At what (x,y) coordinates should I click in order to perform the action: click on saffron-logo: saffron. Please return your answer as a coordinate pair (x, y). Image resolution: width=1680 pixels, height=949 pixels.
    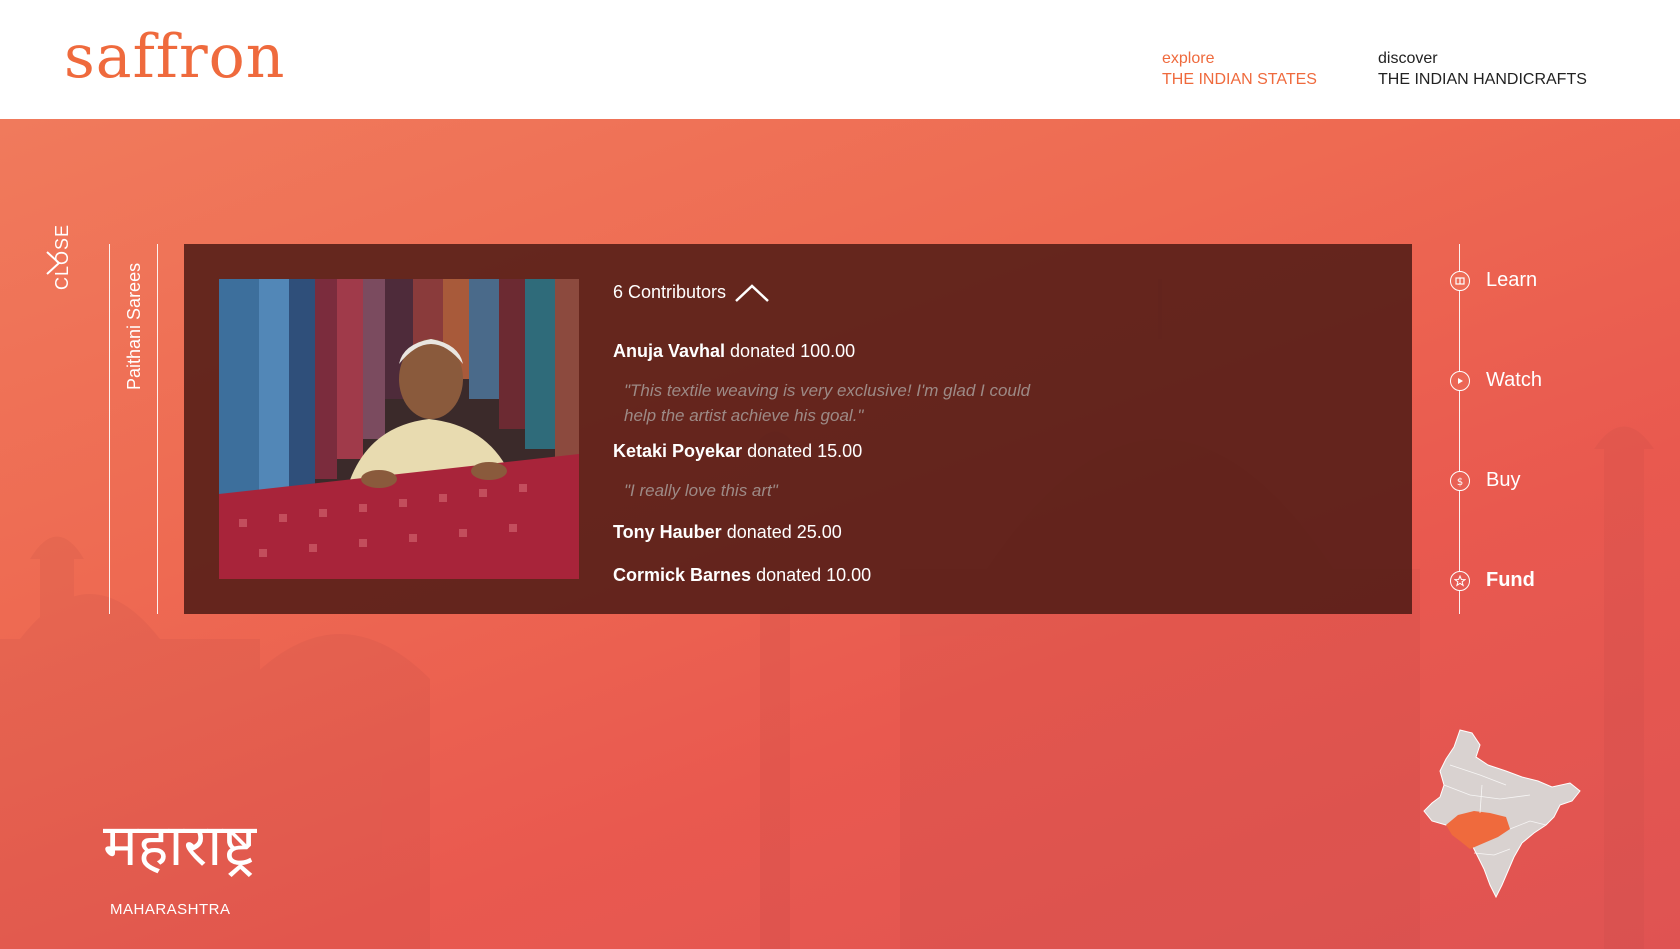
    Looking at the image, I should click on (174, 57).